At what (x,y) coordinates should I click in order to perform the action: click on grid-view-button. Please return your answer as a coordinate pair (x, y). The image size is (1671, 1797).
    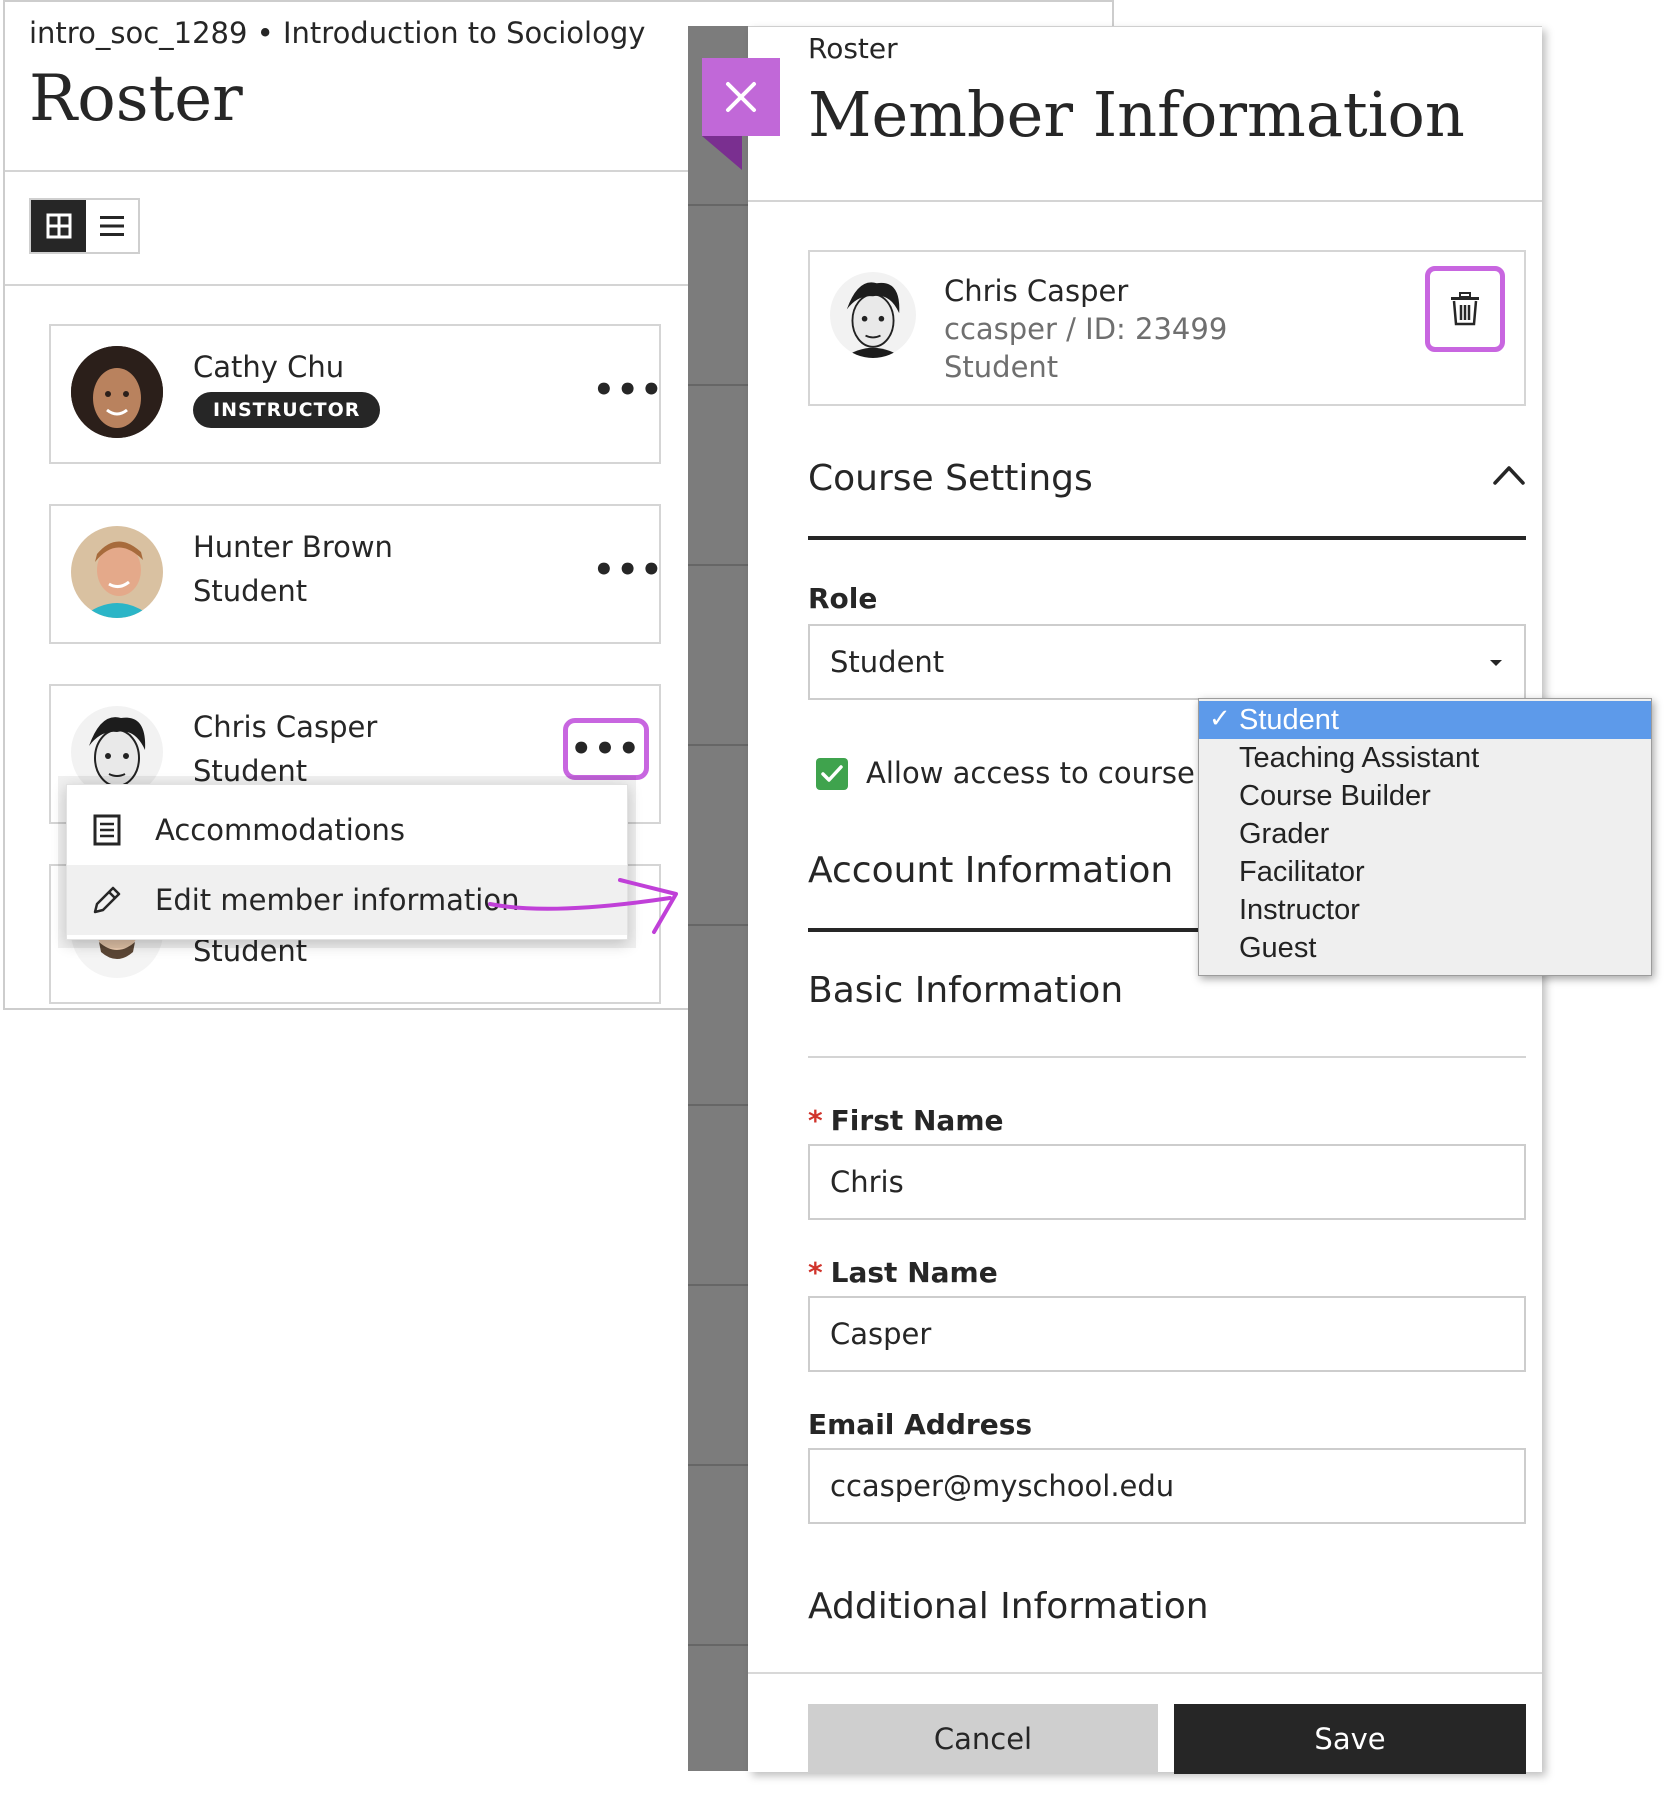
    Looking at the image, I should click on (58, 226).